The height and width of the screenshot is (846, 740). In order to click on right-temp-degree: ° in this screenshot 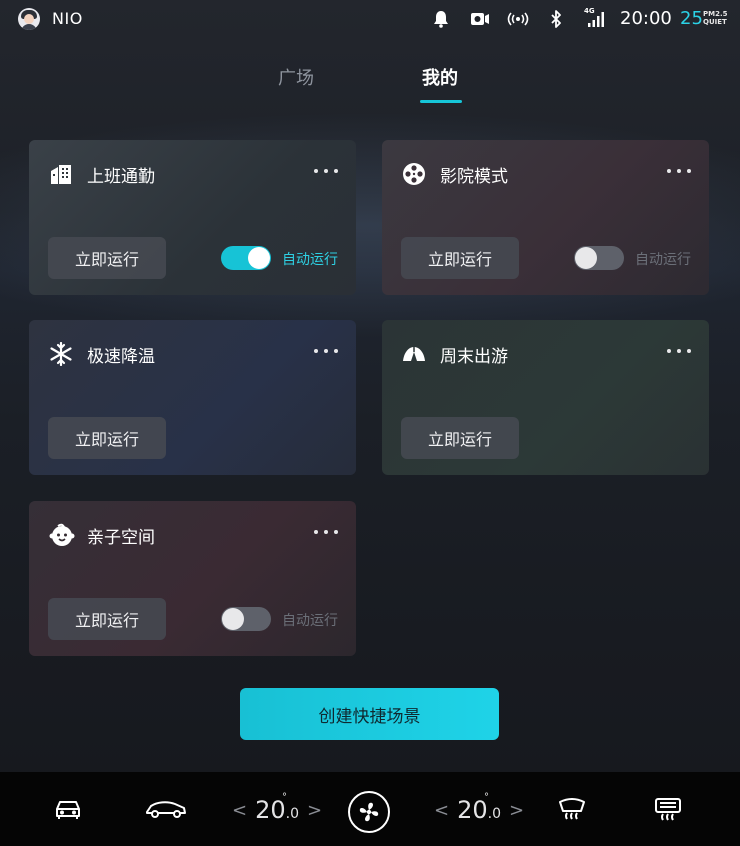, I will do `click(486, 797)`.